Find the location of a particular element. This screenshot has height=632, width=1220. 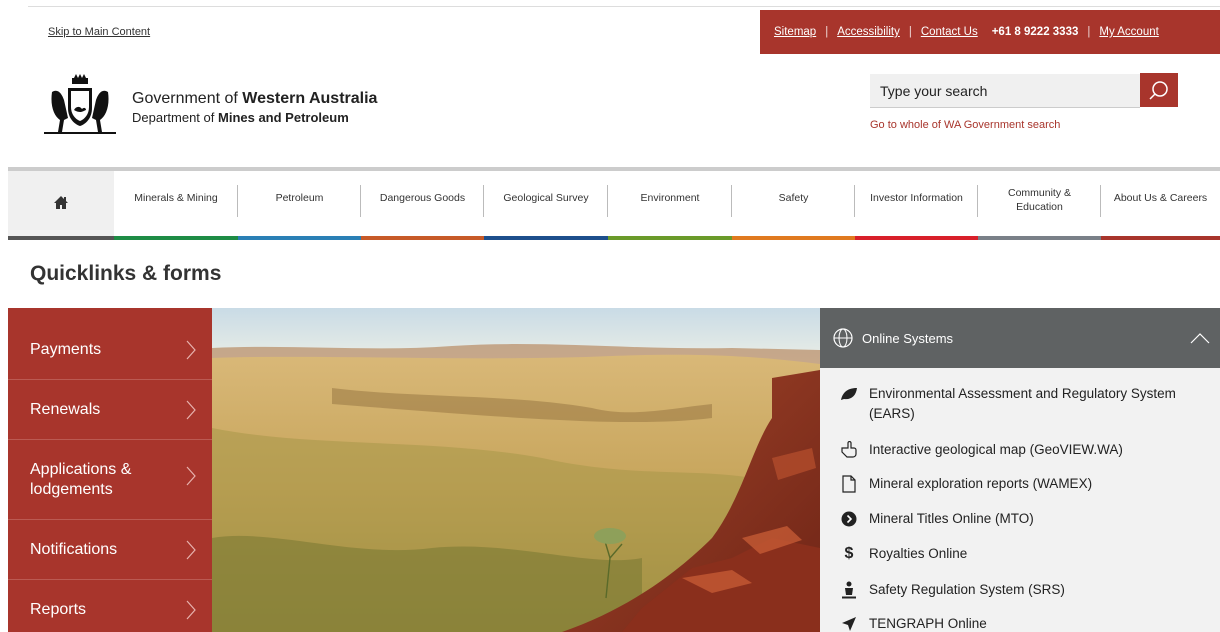

phone-number: +61 8 9222 3333 is located at coordinates (1035, 32).